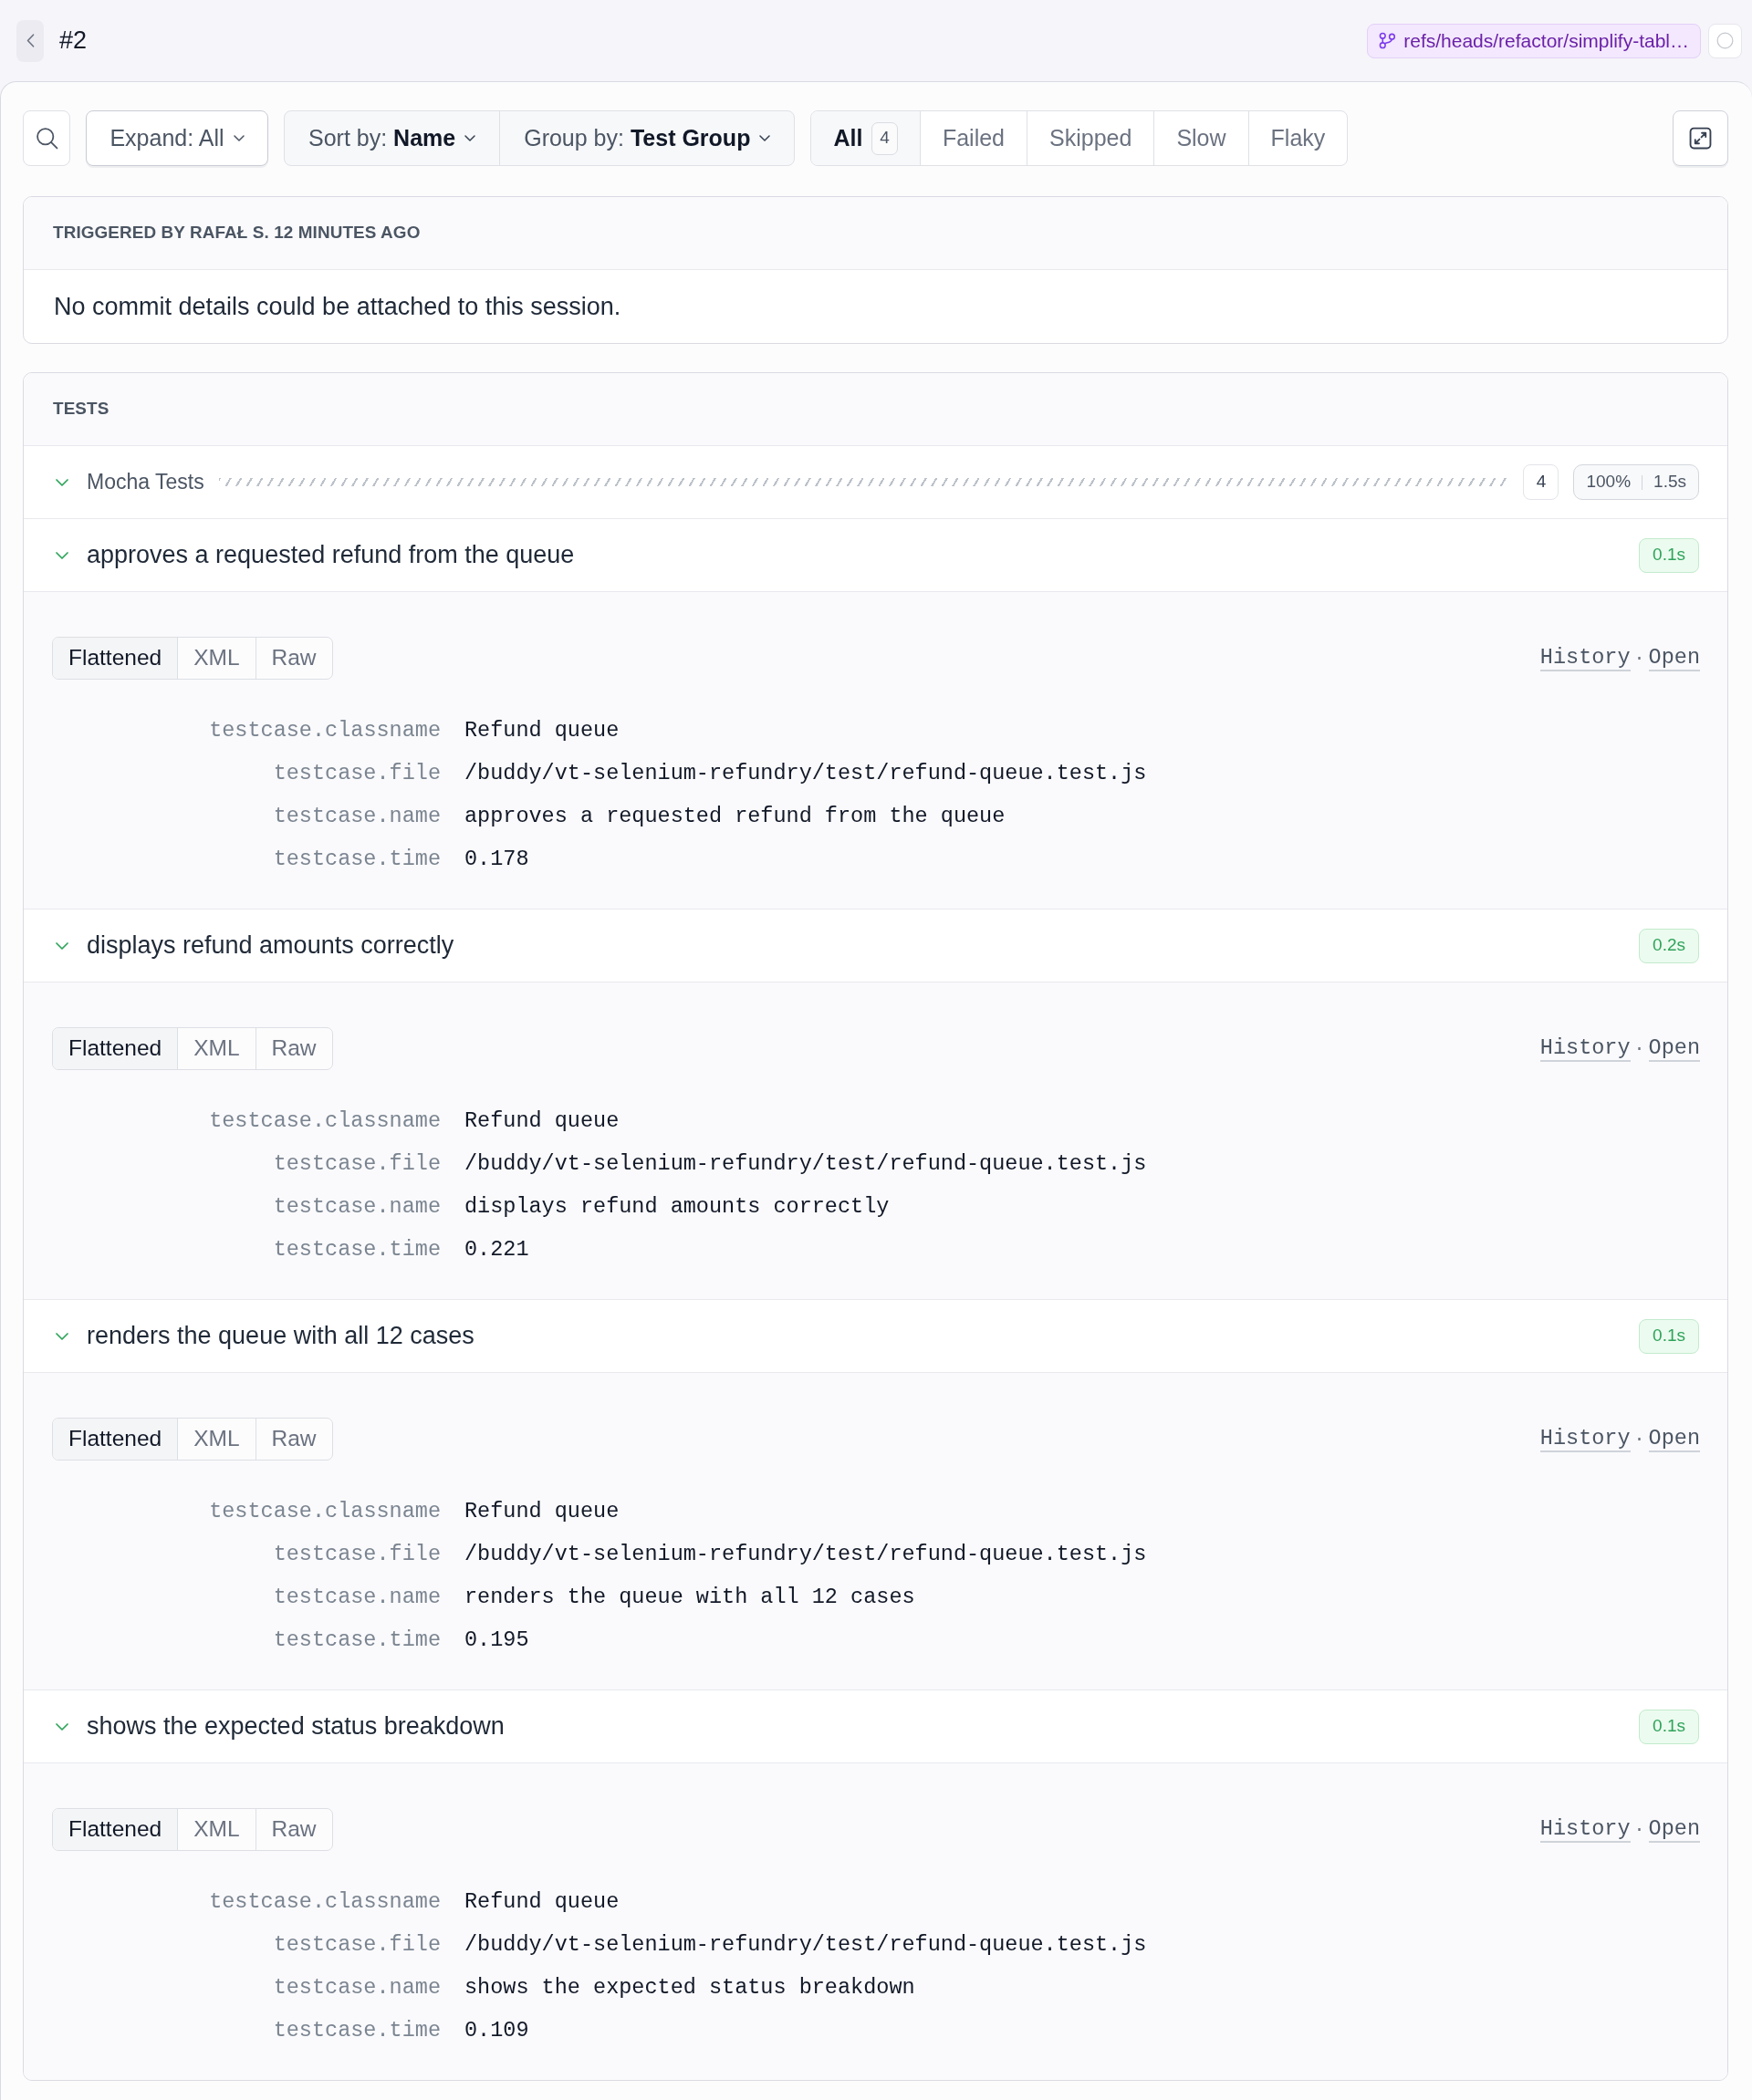  I want to click on search-button, so click(46, 138).